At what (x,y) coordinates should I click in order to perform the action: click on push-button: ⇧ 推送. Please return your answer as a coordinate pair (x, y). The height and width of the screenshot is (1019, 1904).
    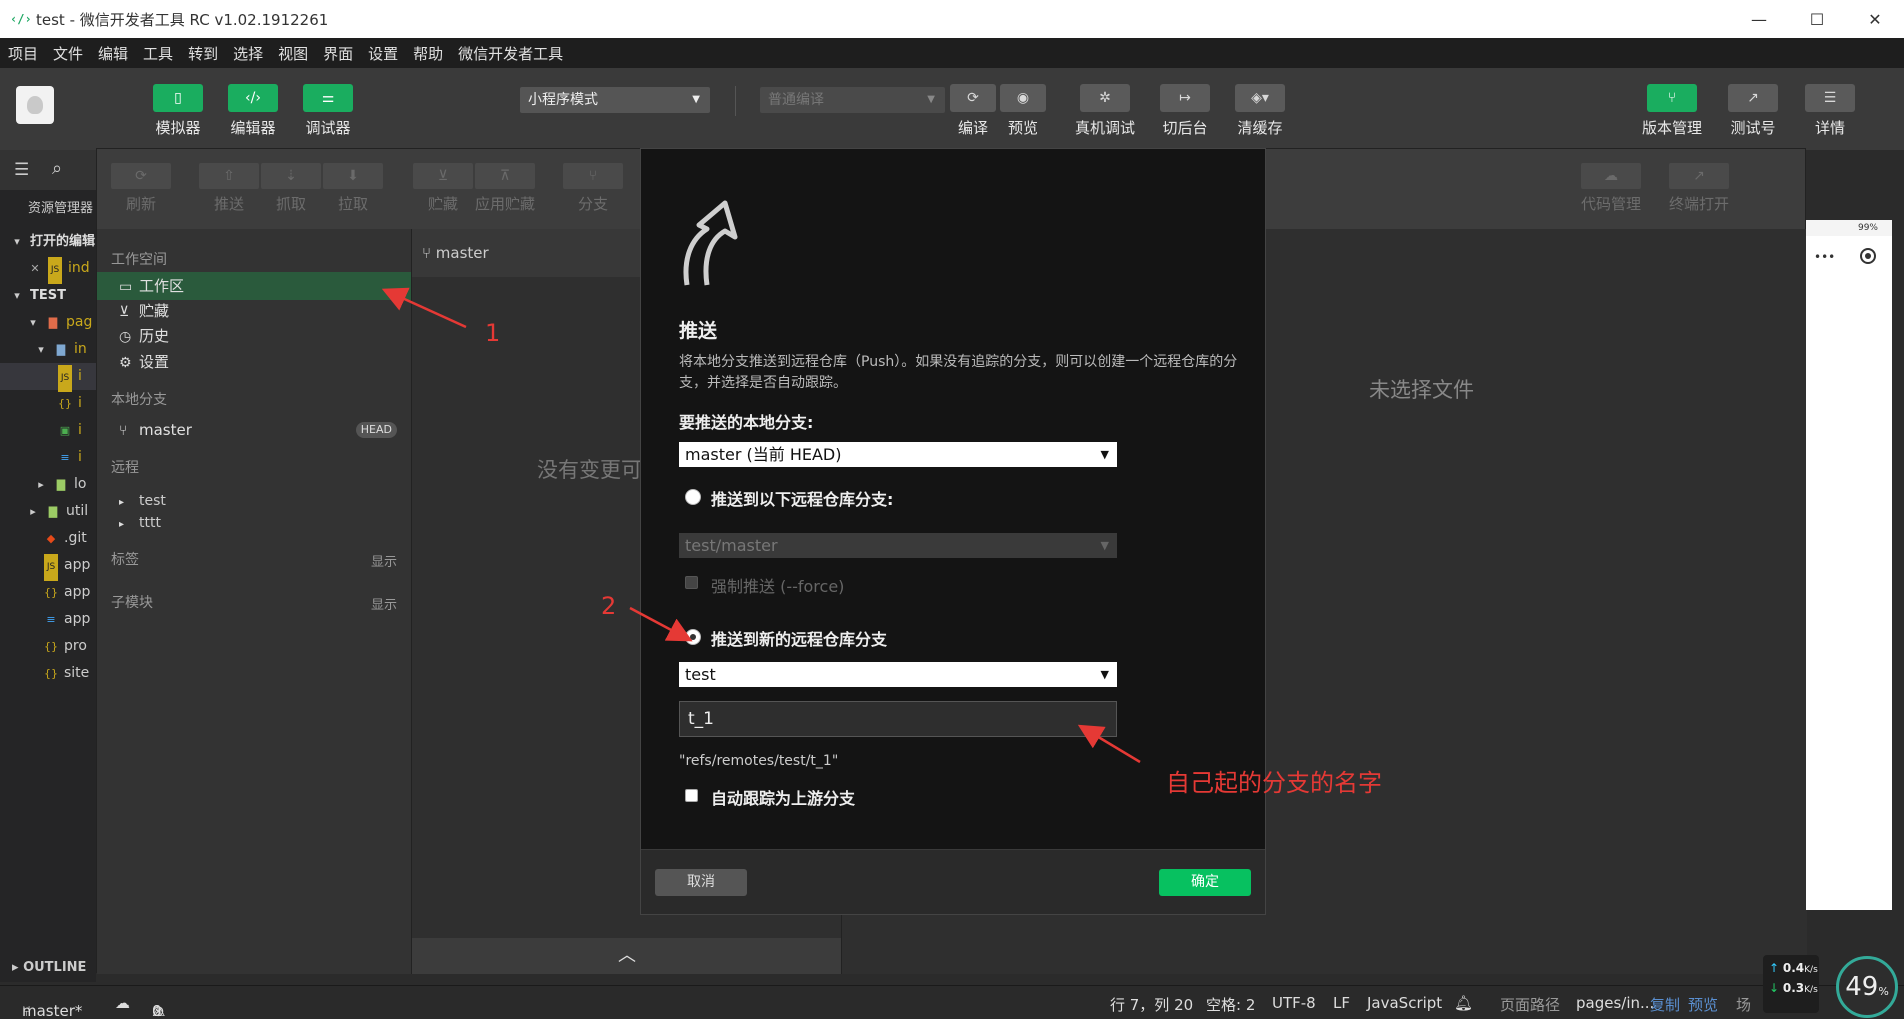
    Looking at the image, I should click on (229, 188).